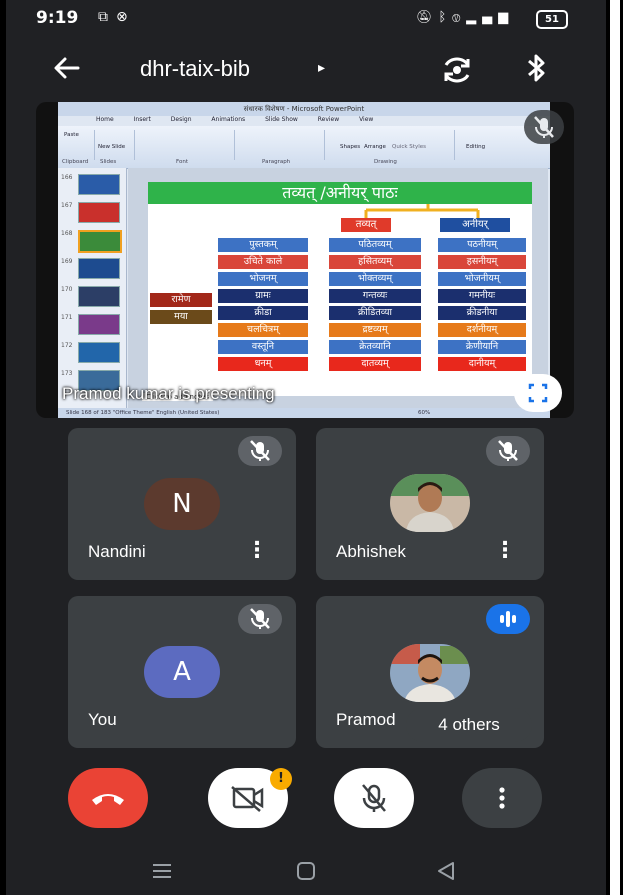 The width and height of the screenshot is (632, 895). What do you see at coordinates (544, 127) in the screenshot?
I see `presenter-mic-off-icon` at bounding box center [544, 127].